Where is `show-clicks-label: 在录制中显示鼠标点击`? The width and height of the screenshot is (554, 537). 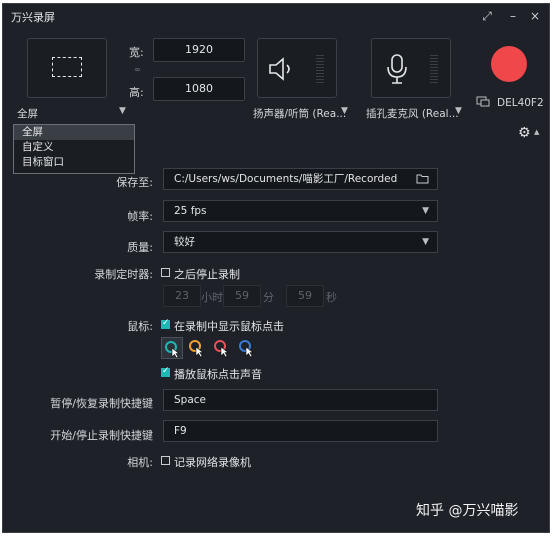
show-clicks-label: 在录制中显示鼠标点击 is located at coordinates (229, 326).